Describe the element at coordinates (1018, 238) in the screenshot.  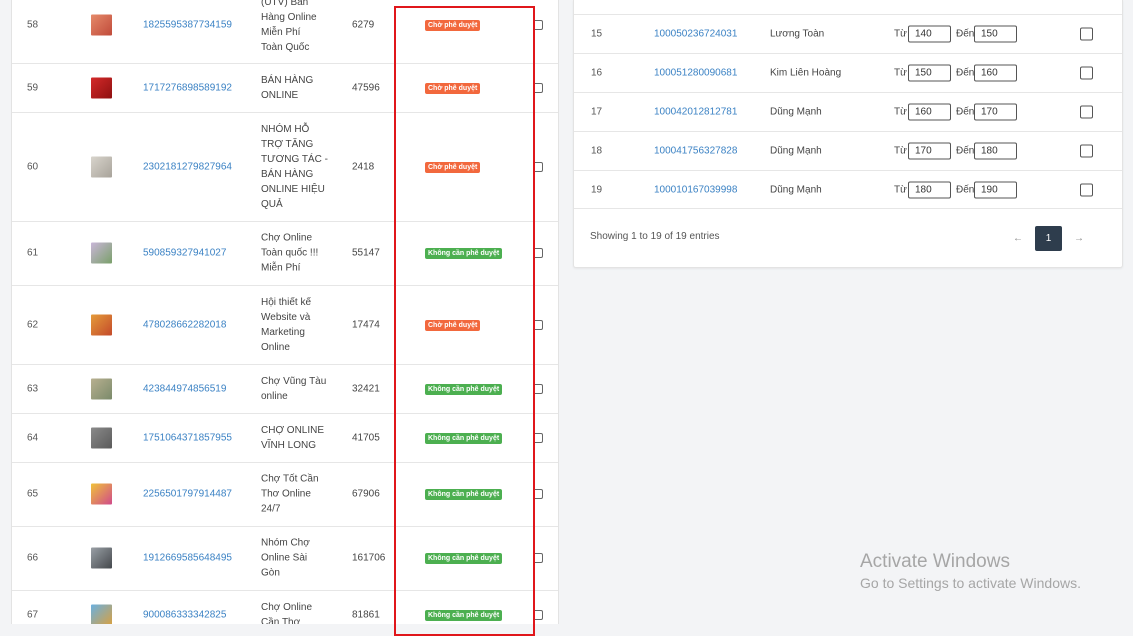
I see `pagination-prev-button: ←` at that location.